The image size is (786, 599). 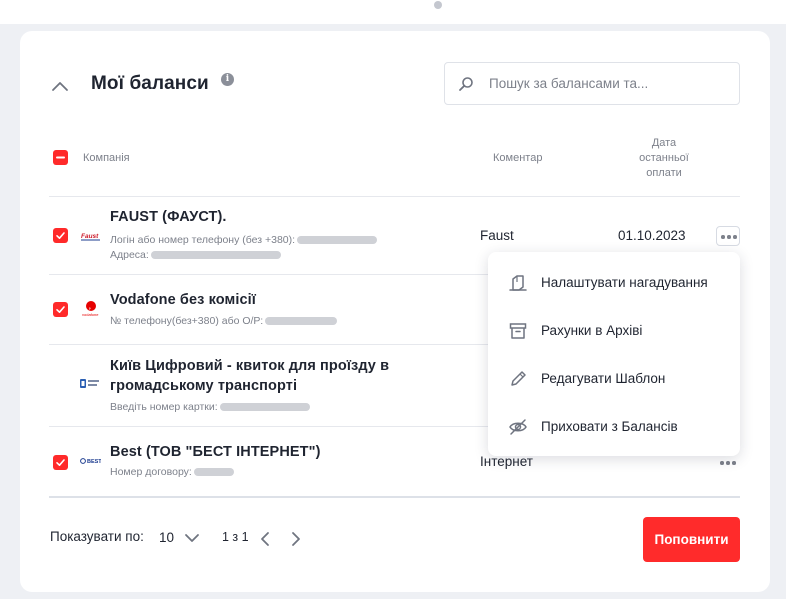 I want to click on search-icon, so click(x=466, y=84).